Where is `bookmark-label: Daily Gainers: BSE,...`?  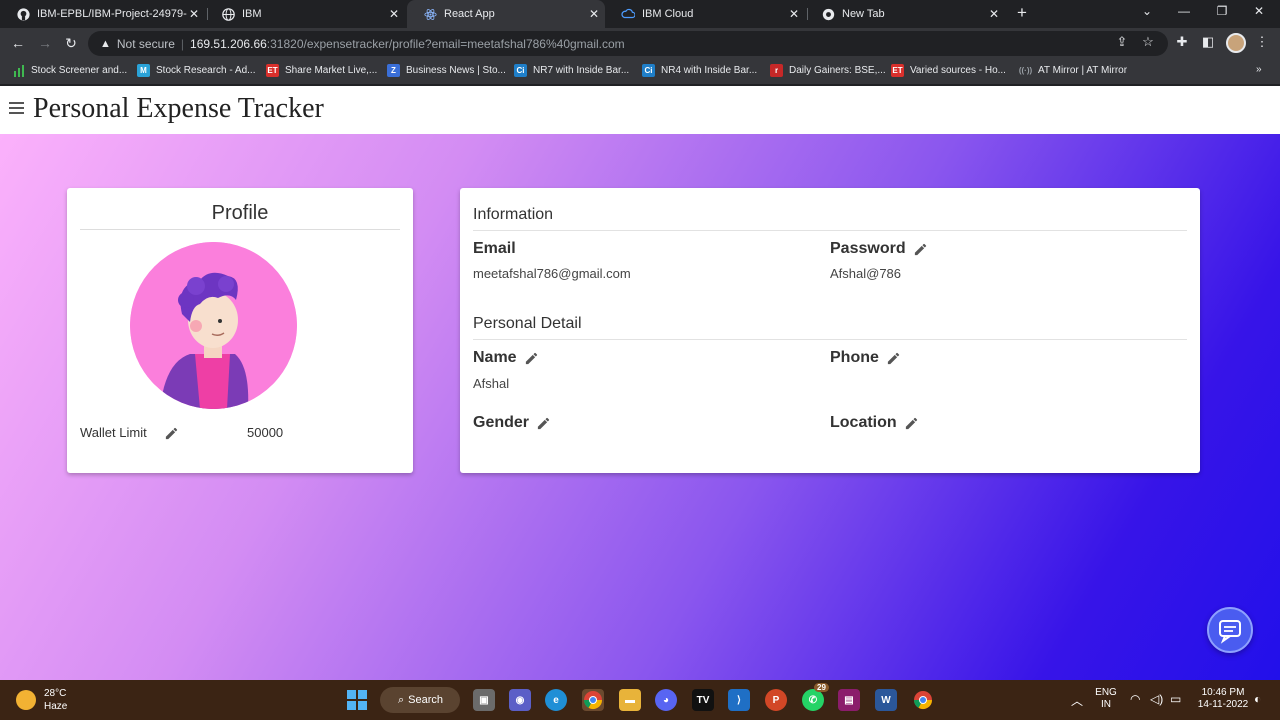 bookmark-label: Daily Gainers: BSE,... is located at coordinates (837, 70).